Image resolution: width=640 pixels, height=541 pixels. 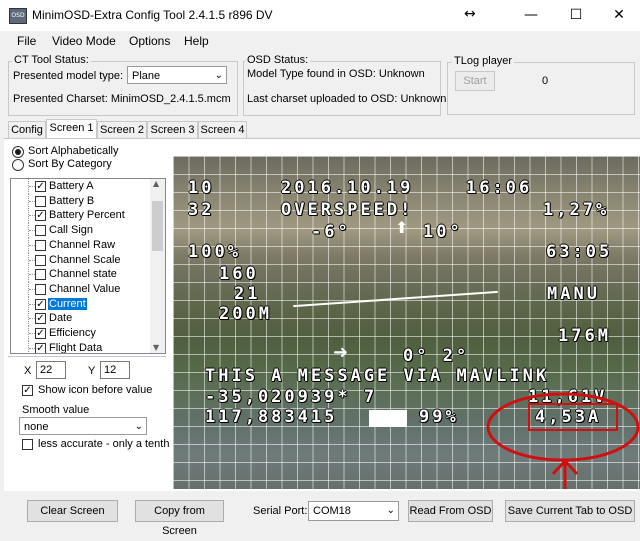 I want to click on less-accurate-label: less accurate - only a tenth, so click(x=104, y=444).